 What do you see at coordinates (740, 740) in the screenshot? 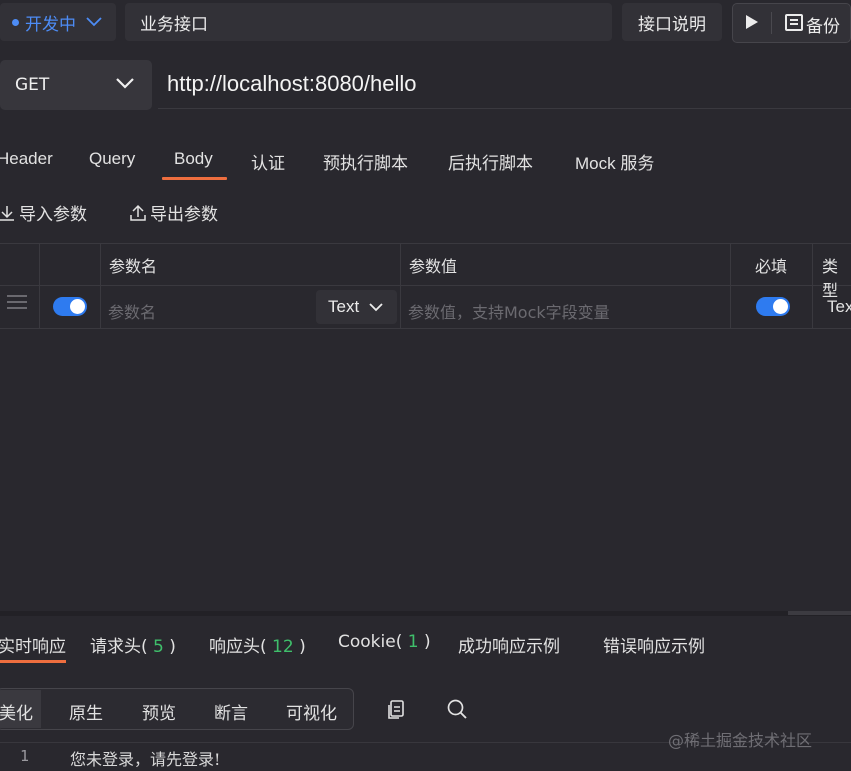
I see `watermark: @稀土掘金技术社区` at bounding box center [740, 740].